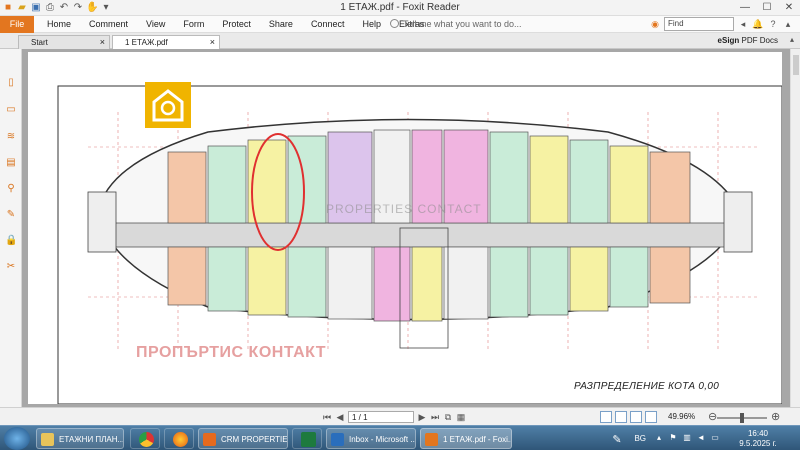 This screenshot has height=450, width=800. I want to click on page-number-input: 1 / 1, so click(381, 417).